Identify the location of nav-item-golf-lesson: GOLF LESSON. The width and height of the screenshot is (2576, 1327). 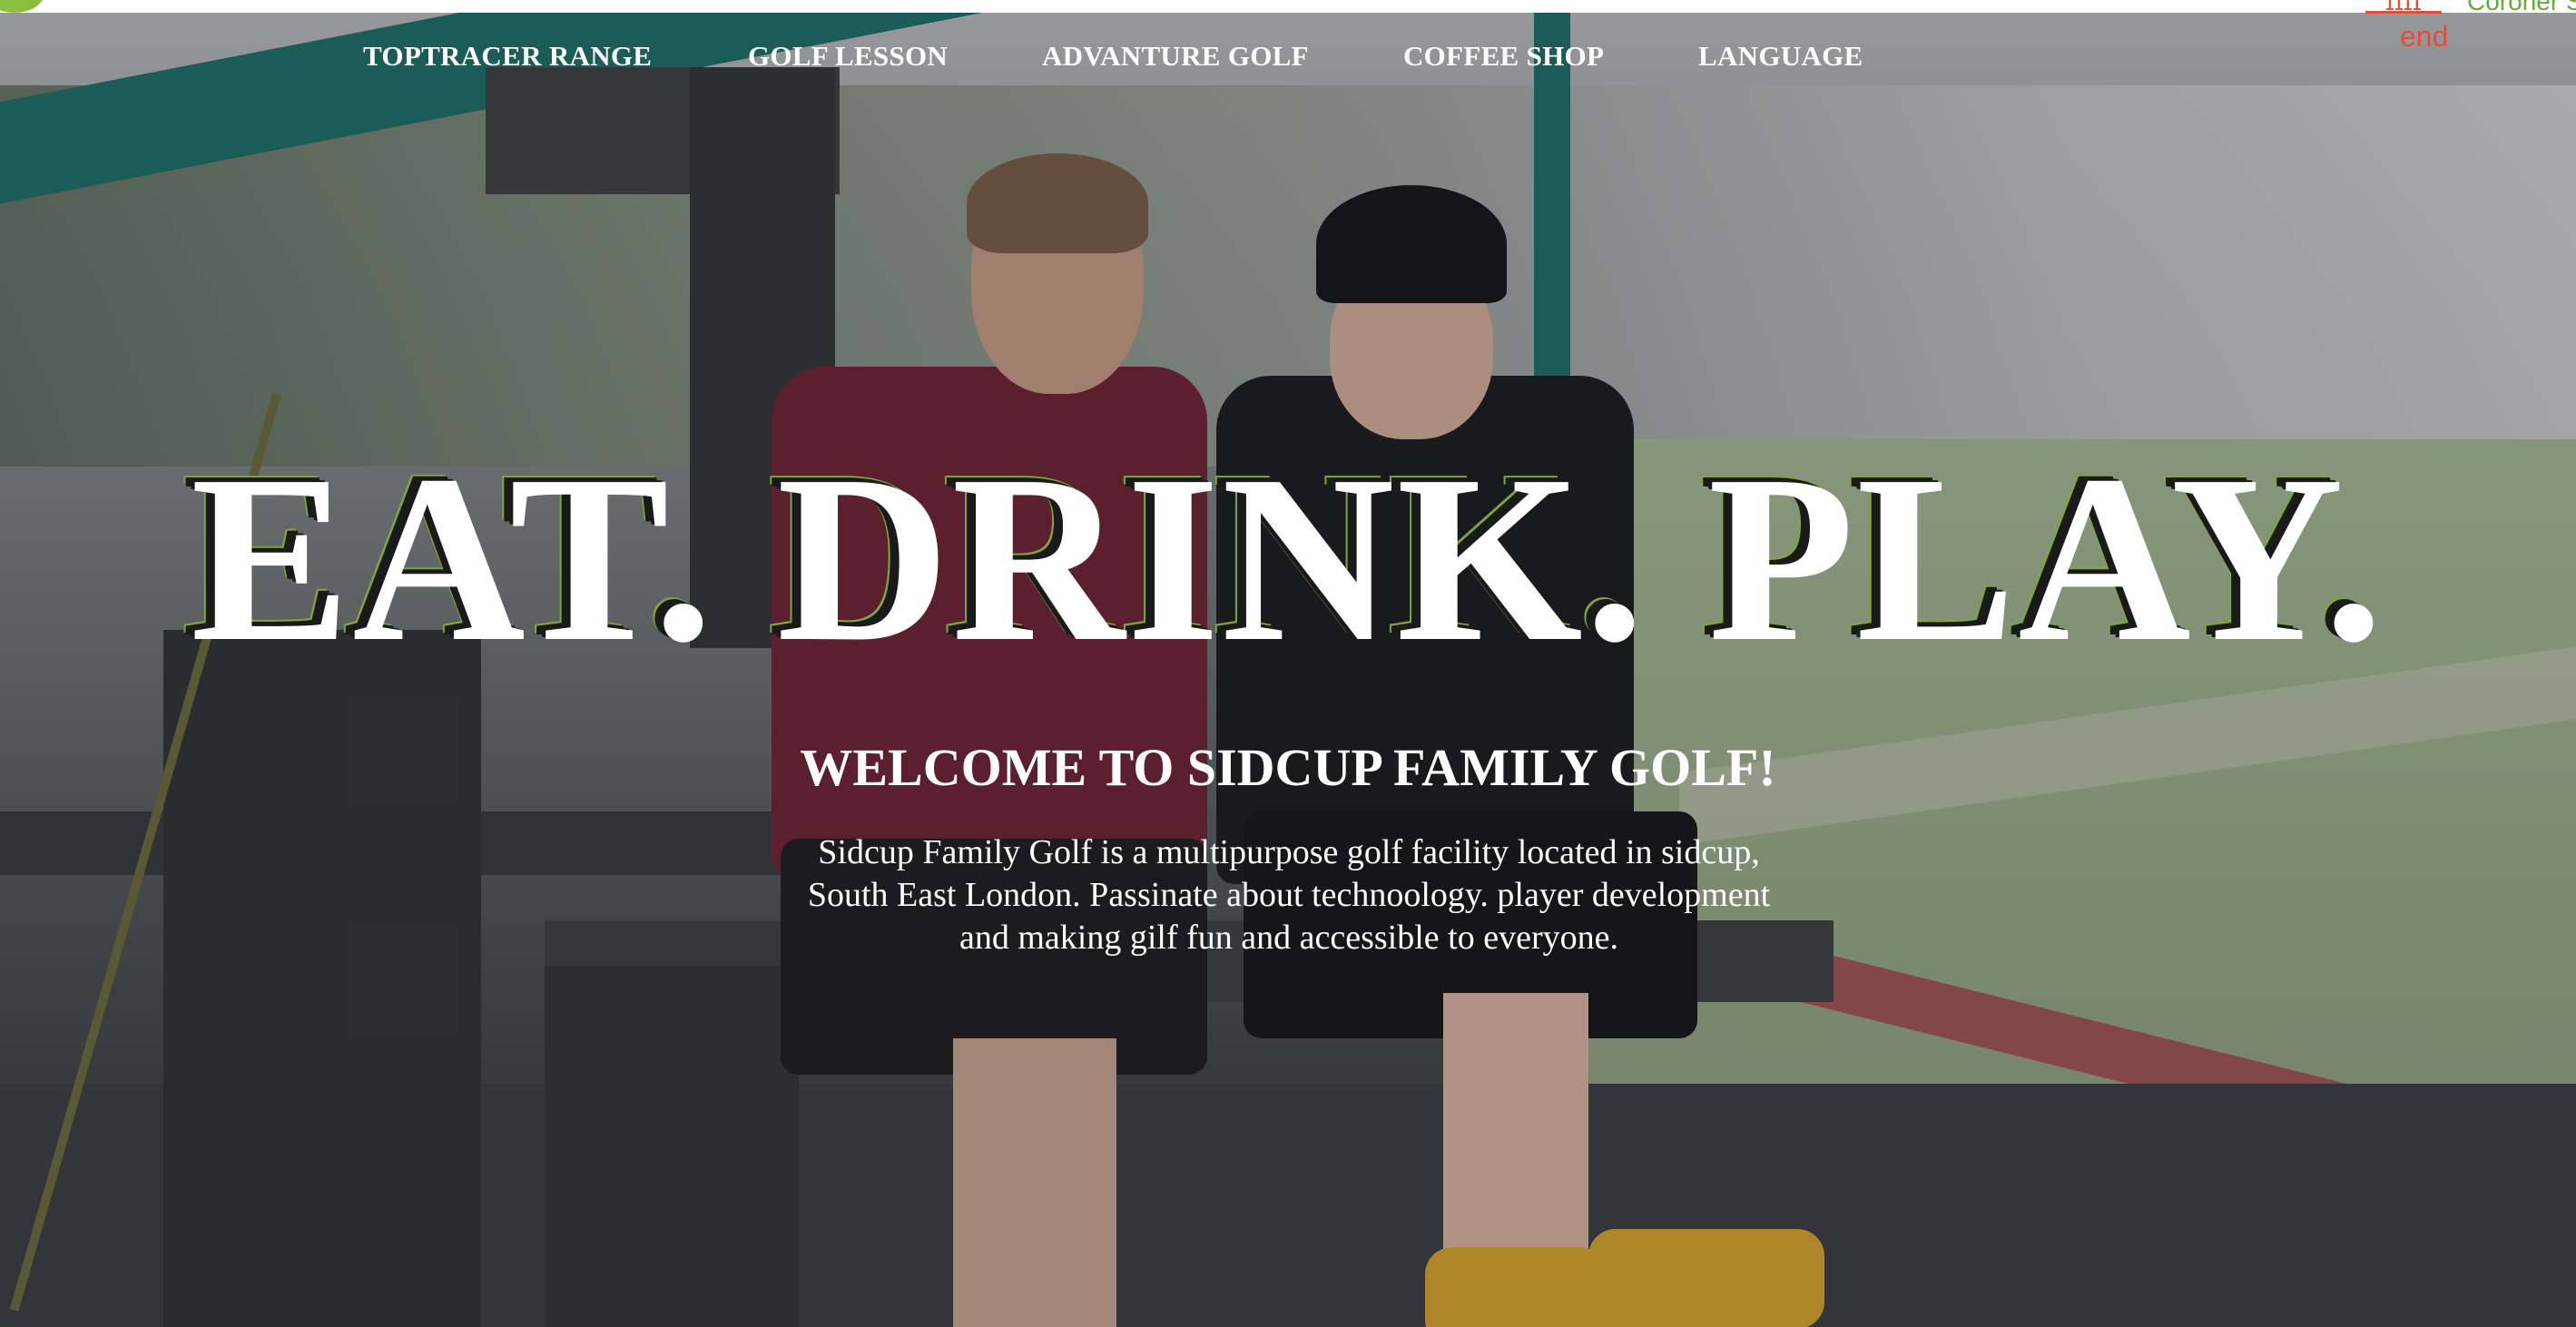
(848, 56).